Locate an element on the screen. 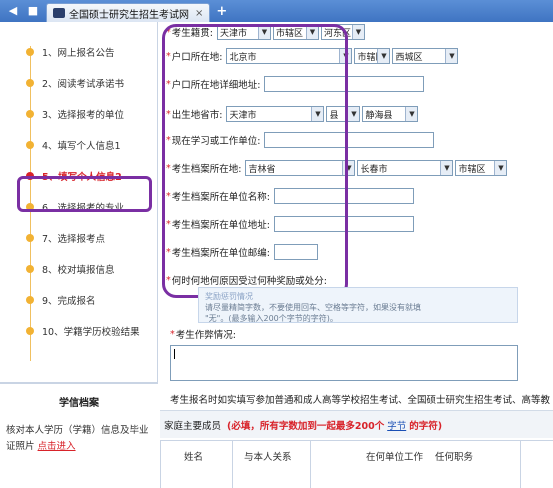 The height and width of the screenshot is (488, 553). step-label: 1、网上报名公告 is located at coordinates (78, 53).